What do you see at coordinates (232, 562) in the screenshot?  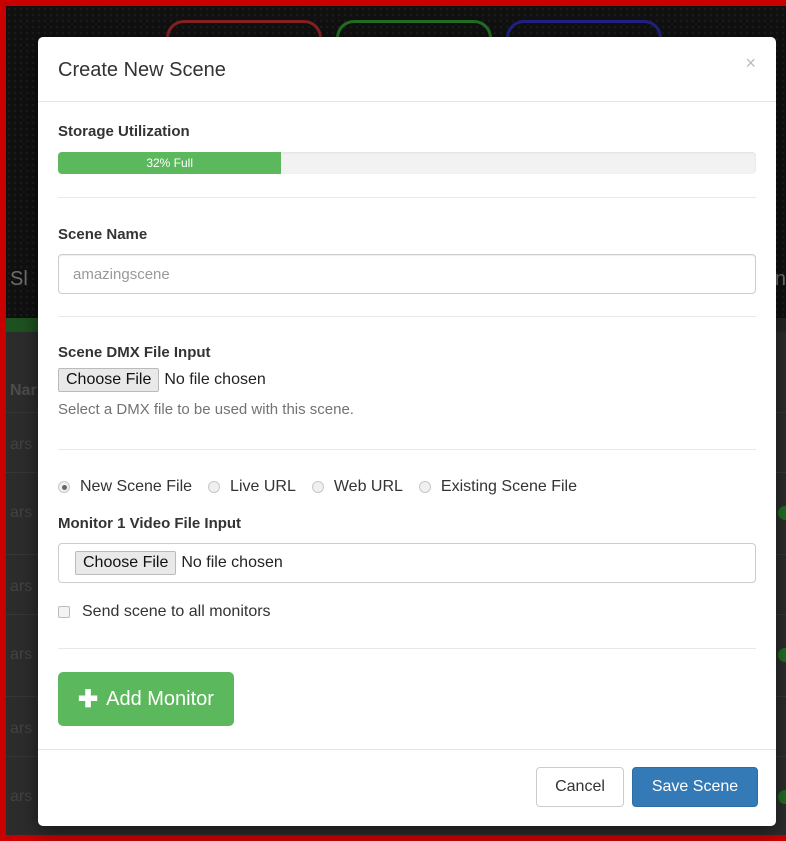 I see `monitor-file-status: No file chosen` at bounding box center [232, 562].